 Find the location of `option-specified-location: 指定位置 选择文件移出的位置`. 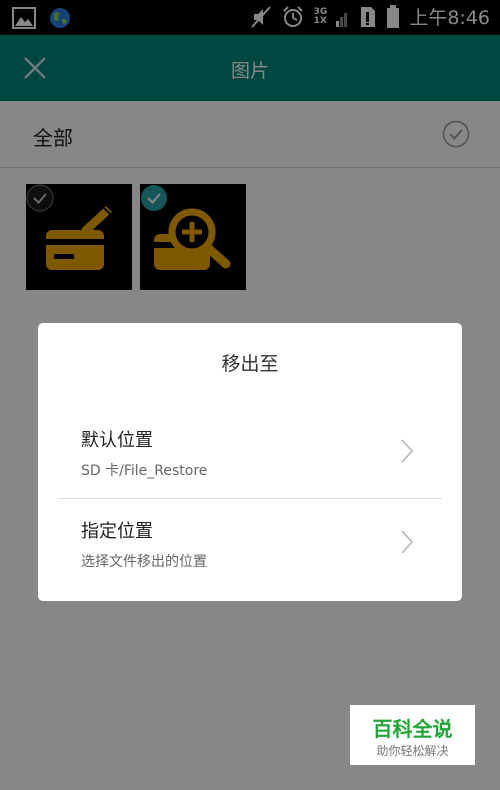

option-specified-location: 指定位置 选择文件移出的位置 is located at coordinates (250, 543).